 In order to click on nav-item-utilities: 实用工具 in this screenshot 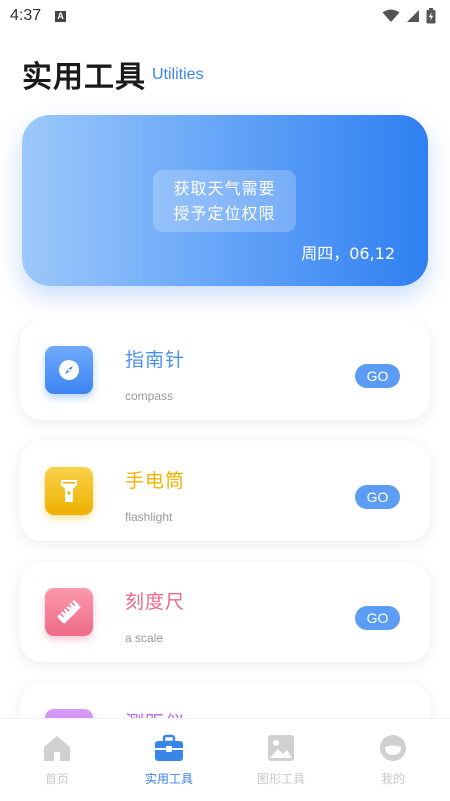, I will do `click(169, 763)`.